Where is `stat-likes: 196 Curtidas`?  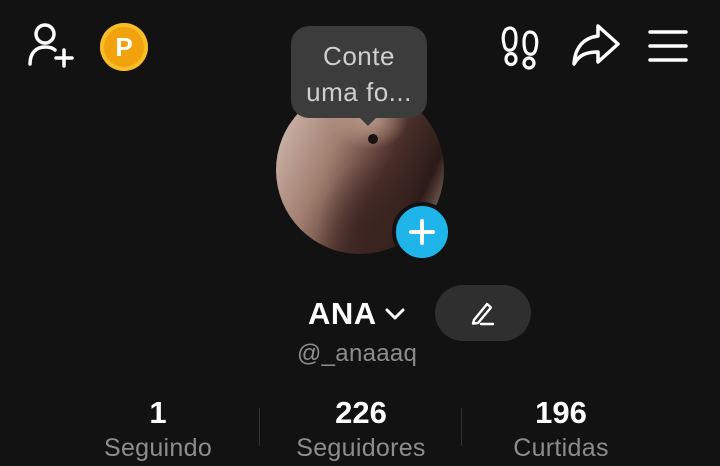
stat-likes: 196 Curtidas is located at coordinates (561, 429).